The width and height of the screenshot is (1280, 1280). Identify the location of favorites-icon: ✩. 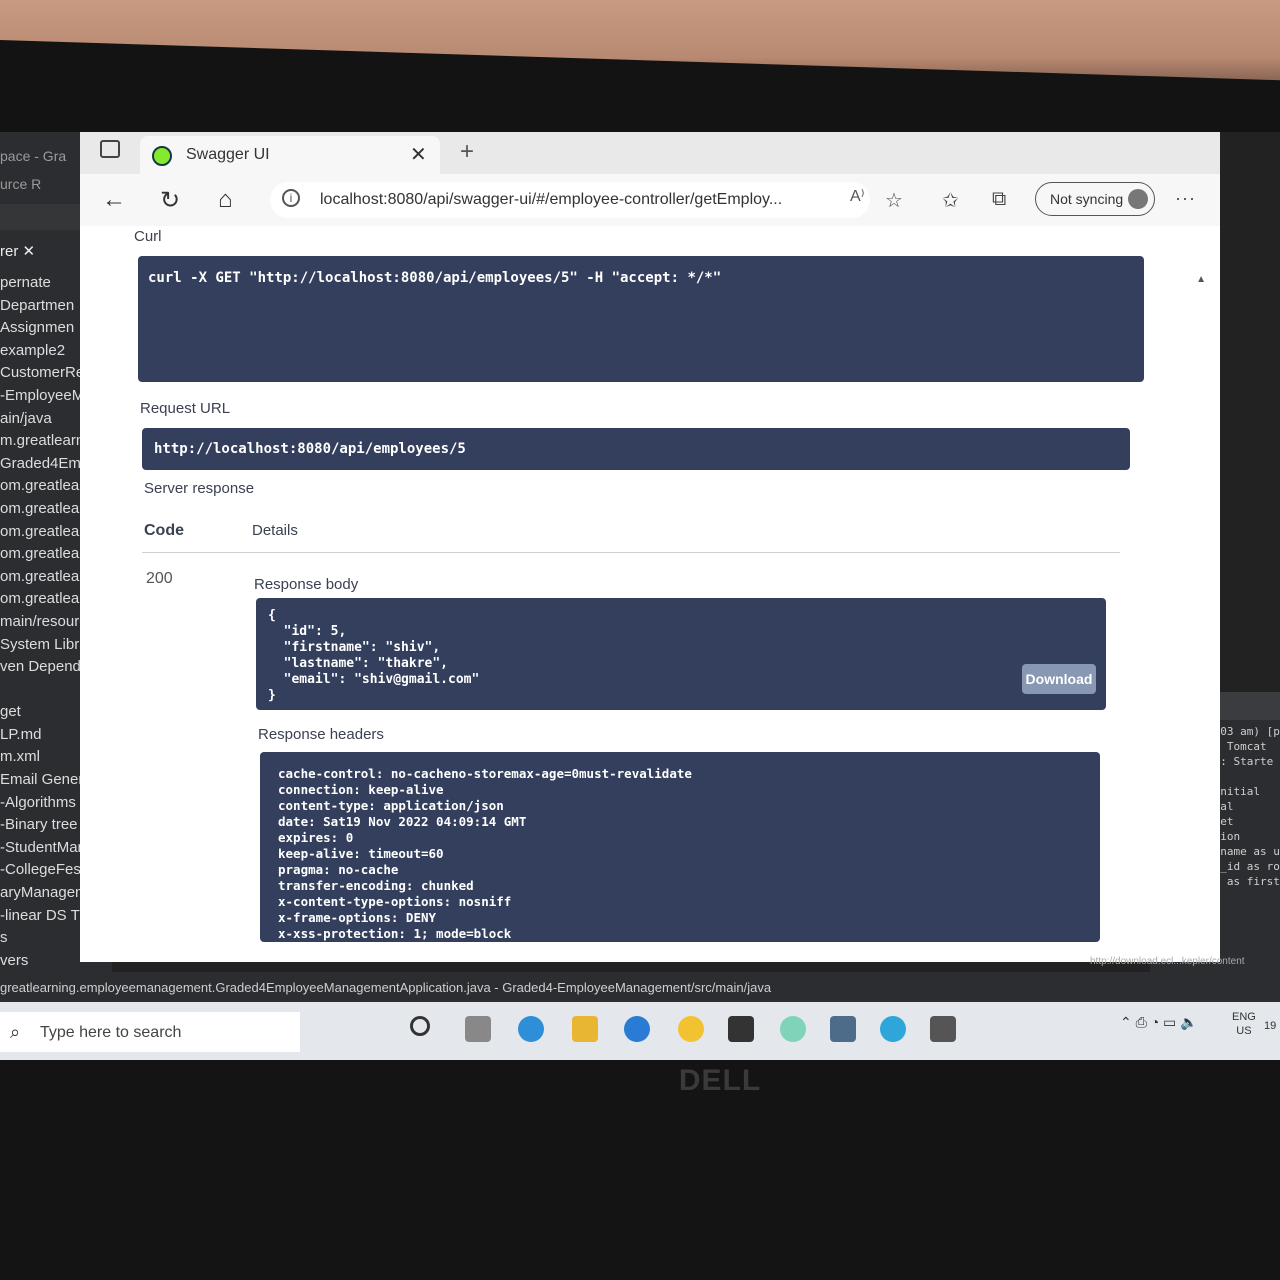
(950, 200).